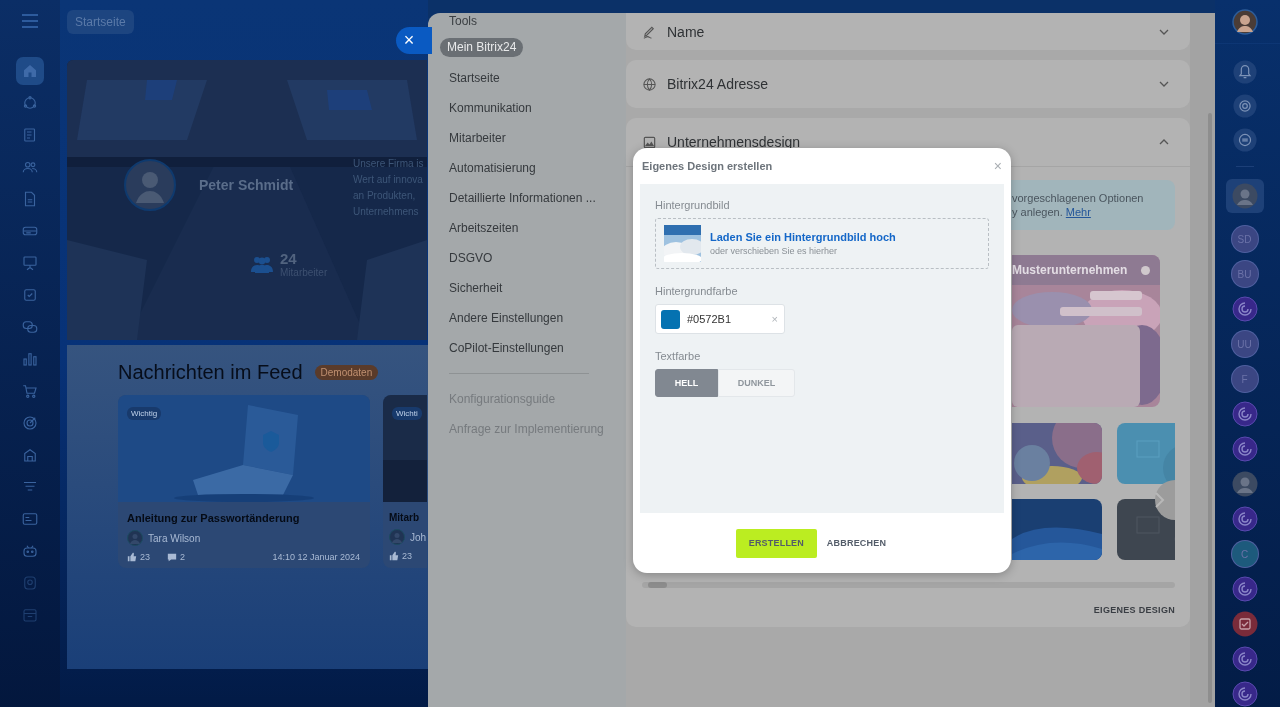 This screenshot has width=1280, height=707. I want to click on comment-icon, so click(172, 557).